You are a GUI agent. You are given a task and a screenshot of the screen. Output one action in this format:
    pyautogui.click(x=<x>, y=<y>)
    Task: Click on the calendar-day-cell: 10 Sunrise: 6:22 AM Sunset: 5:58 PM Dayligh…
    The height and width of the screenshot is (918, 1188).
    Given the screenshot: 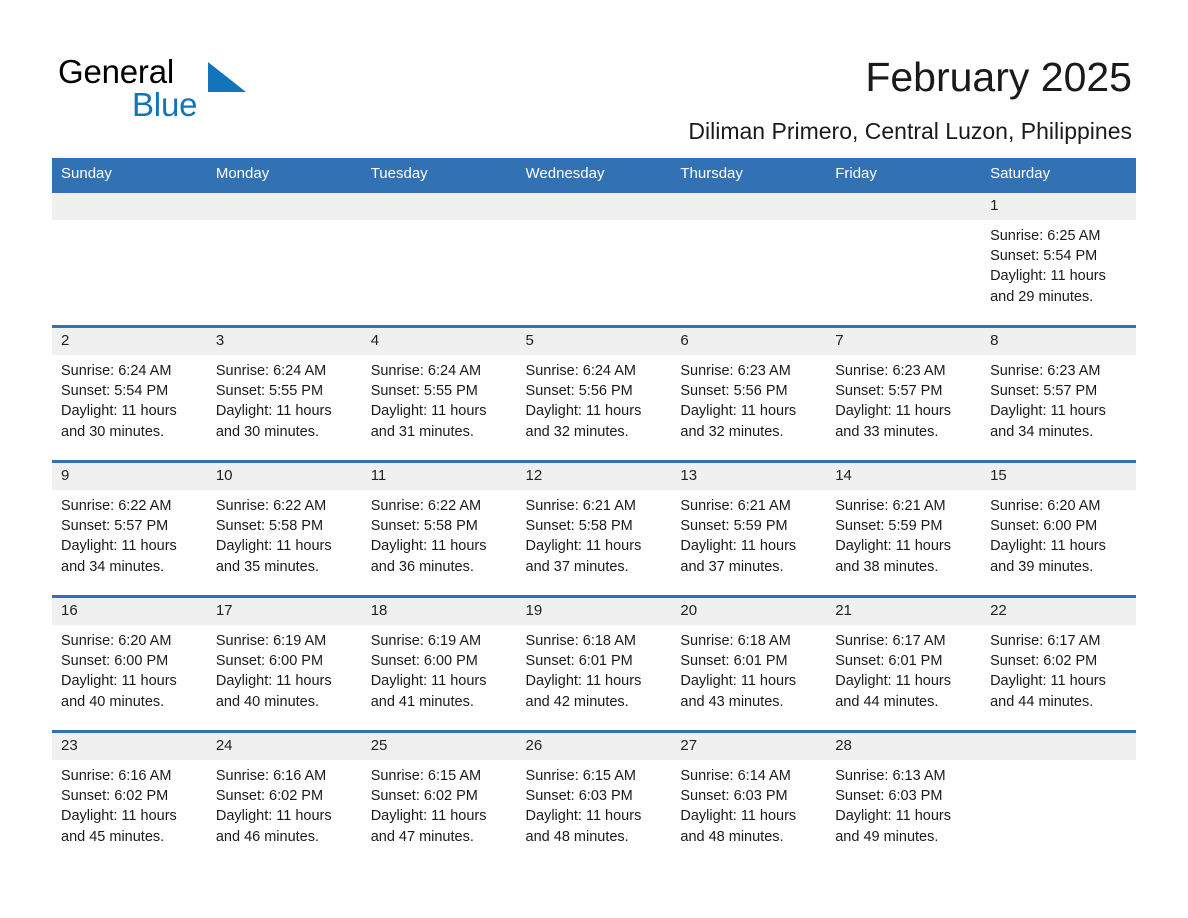 What is the action you would take?
    pyautogui.click(x=284, y=528)
    